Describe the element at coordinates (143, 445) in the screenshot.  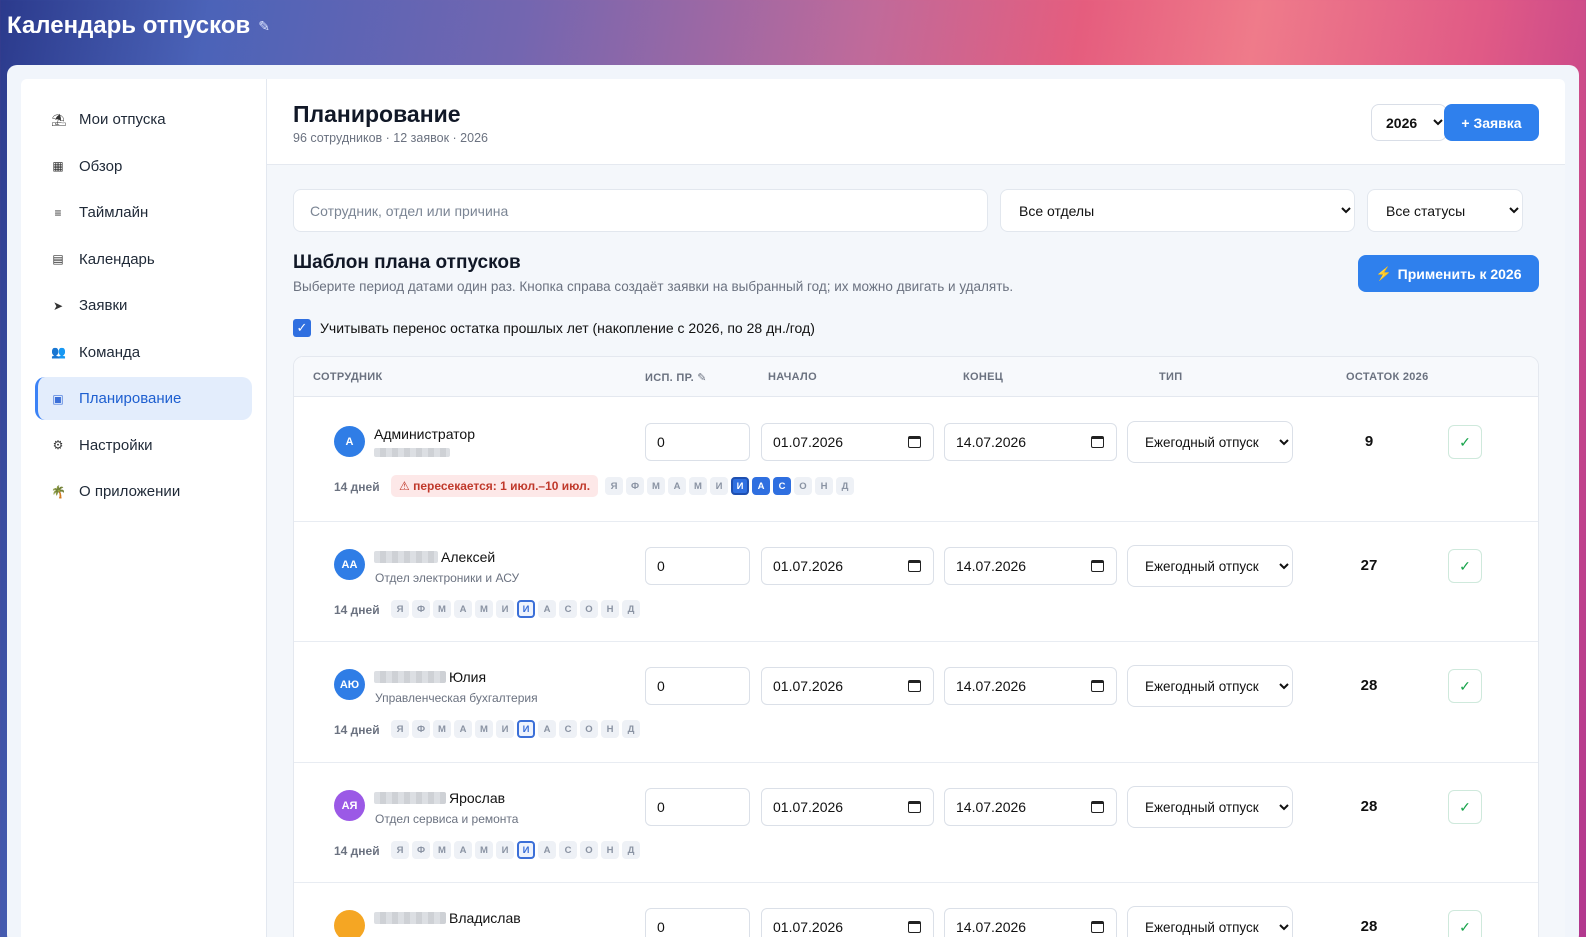
I see `sidebar-item-gear: ⚙ Настройки` at that location.